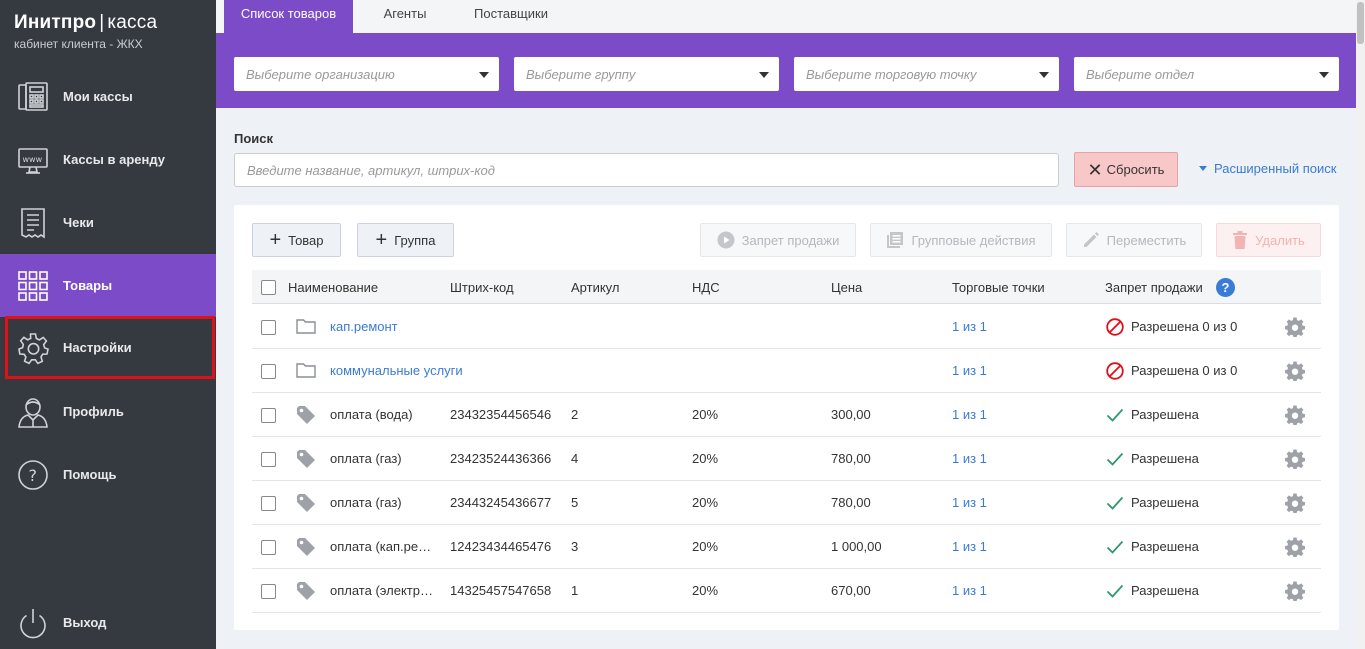 This screenshot has height=649, width=1365. What do you see at coordinates (501, 546) in the screenshot?
I see `cell-barcode: 12423434465476` at bounding box center [501, 546].